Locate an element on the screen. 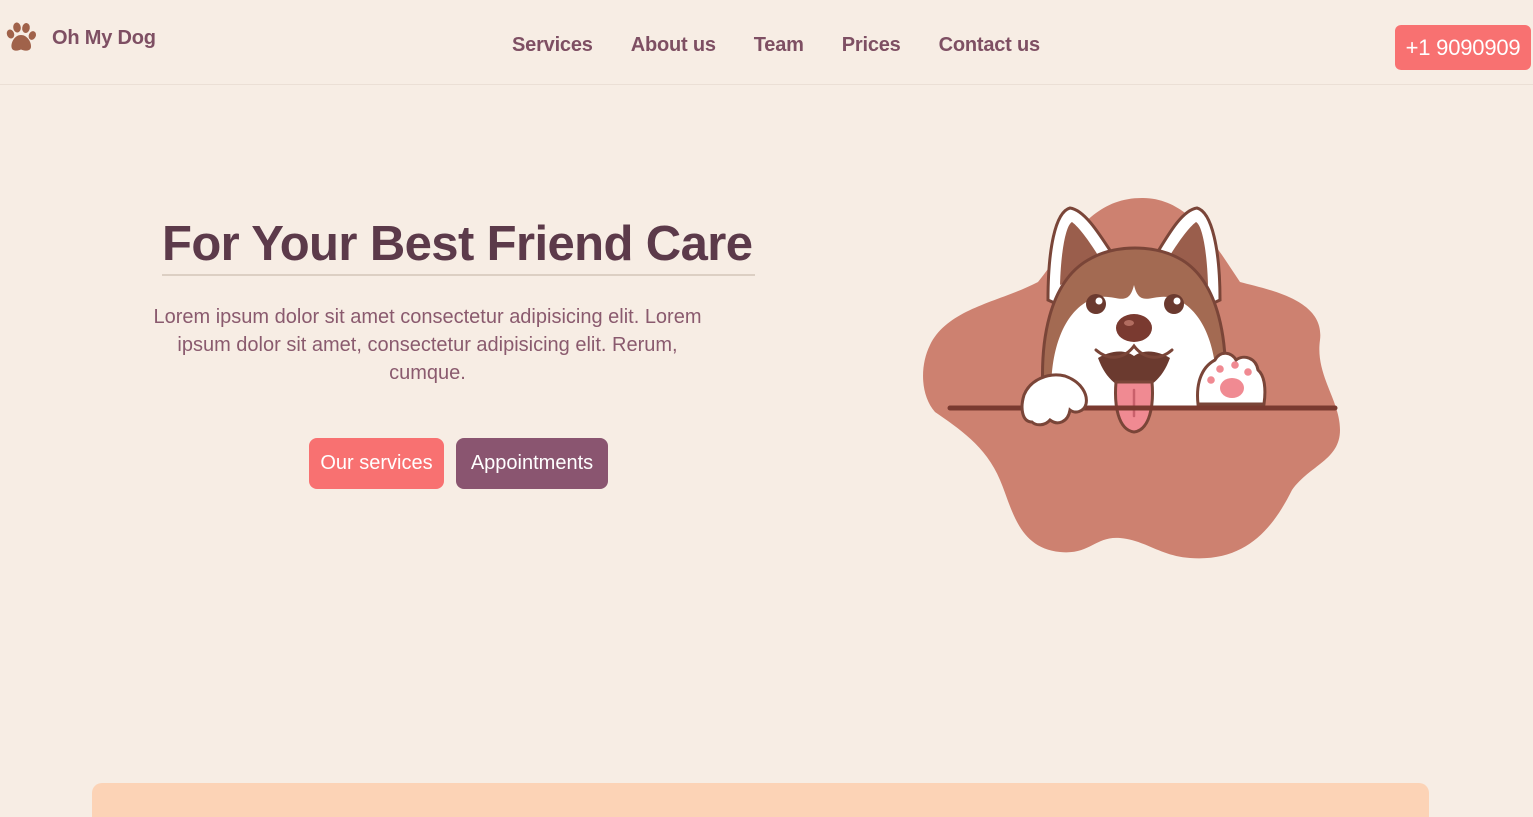 This screenshot has width=1533, height=817. phone-button: +1 9090909 is located at coordinates (1463, 47).